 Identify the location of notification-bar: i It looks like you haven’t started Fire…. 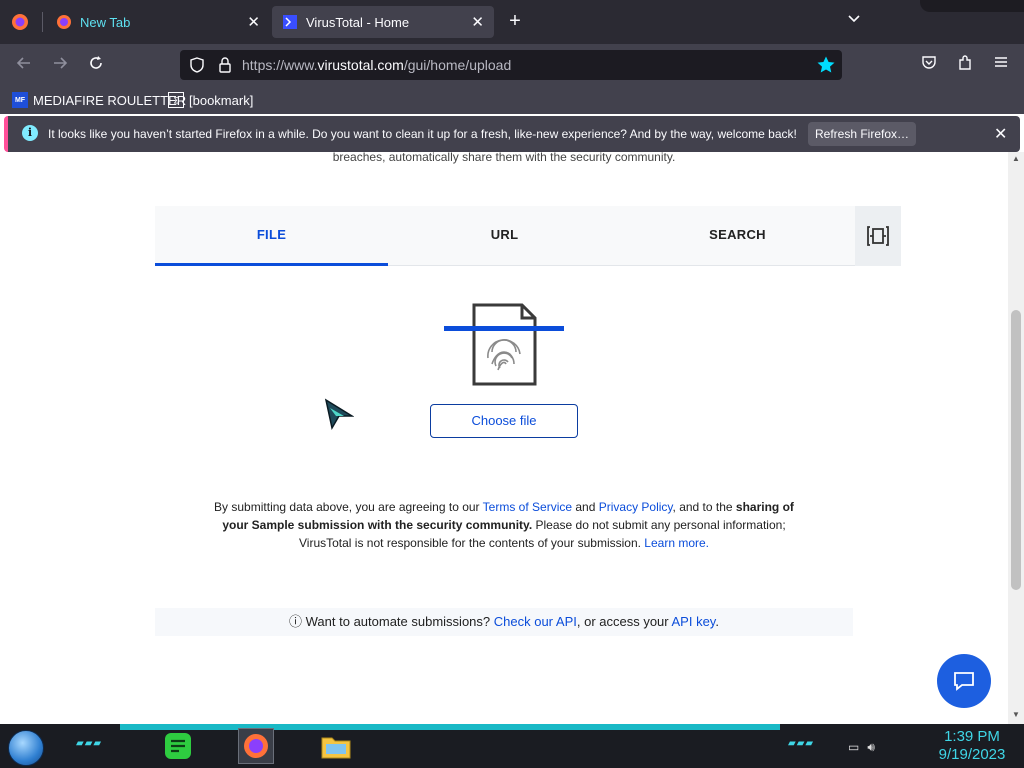
(512, 134).